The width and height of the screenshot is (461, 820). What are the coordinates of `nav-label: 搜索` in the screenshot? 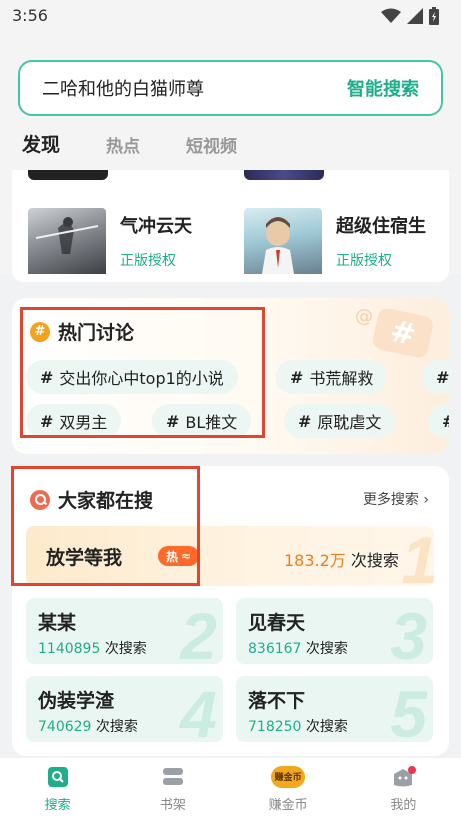 It's located at (57, 805).